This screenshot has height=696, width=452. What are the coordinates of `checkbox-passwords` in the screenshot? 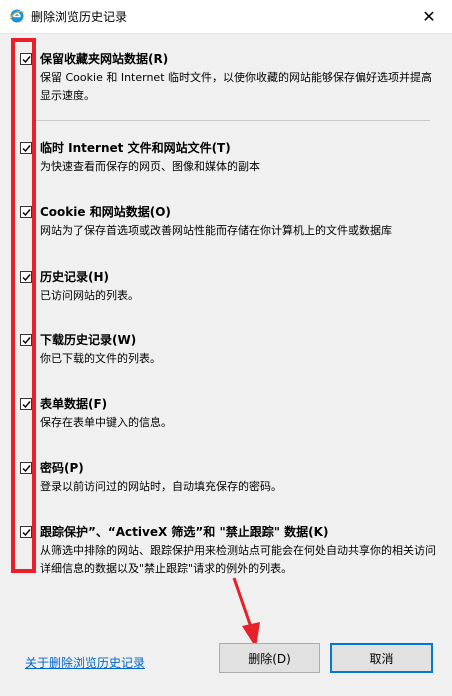 It's located at (26, 468).